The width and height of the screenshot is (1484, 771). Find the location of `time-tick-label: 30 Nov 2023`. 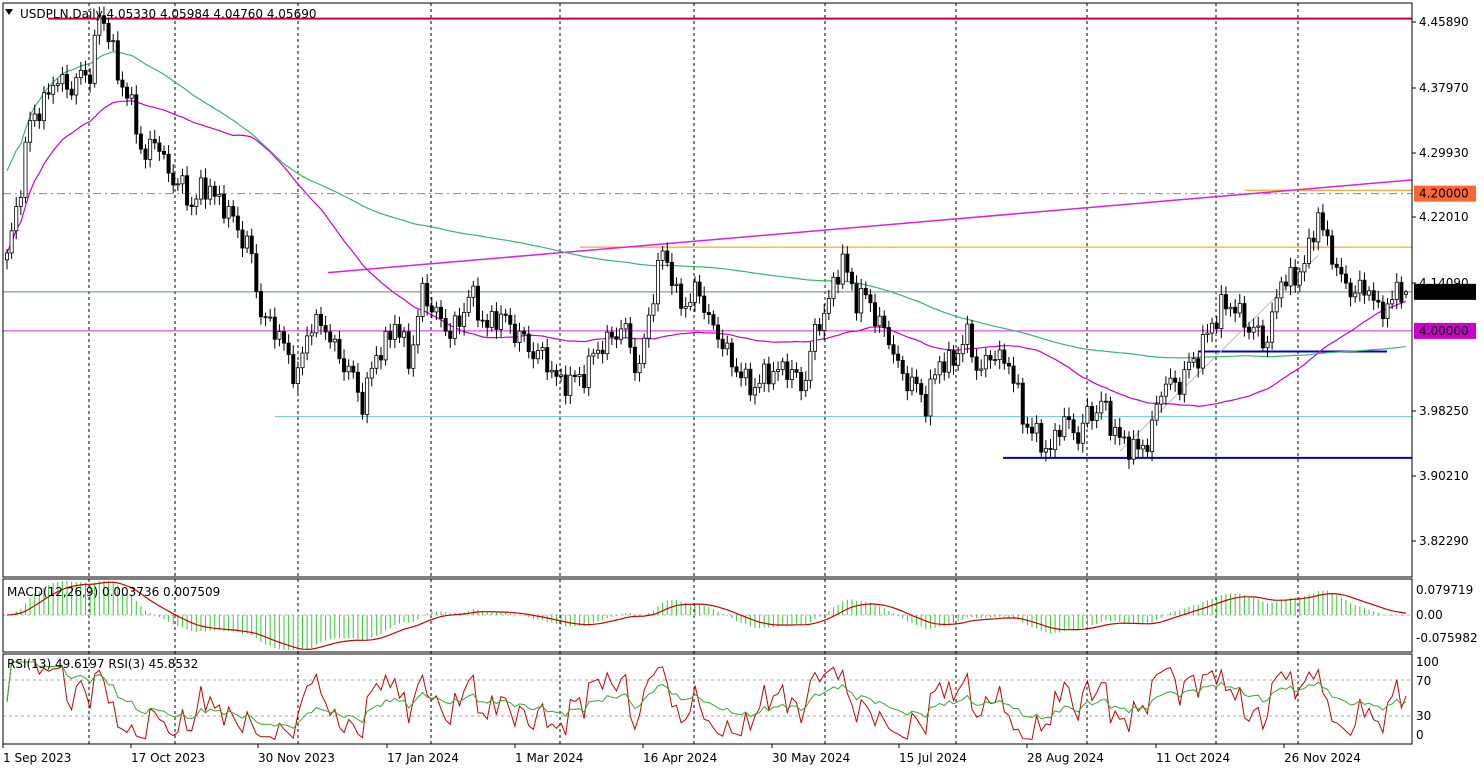

time-tick-label: 30 Nov 2023 is located at coordinates (296, 758).